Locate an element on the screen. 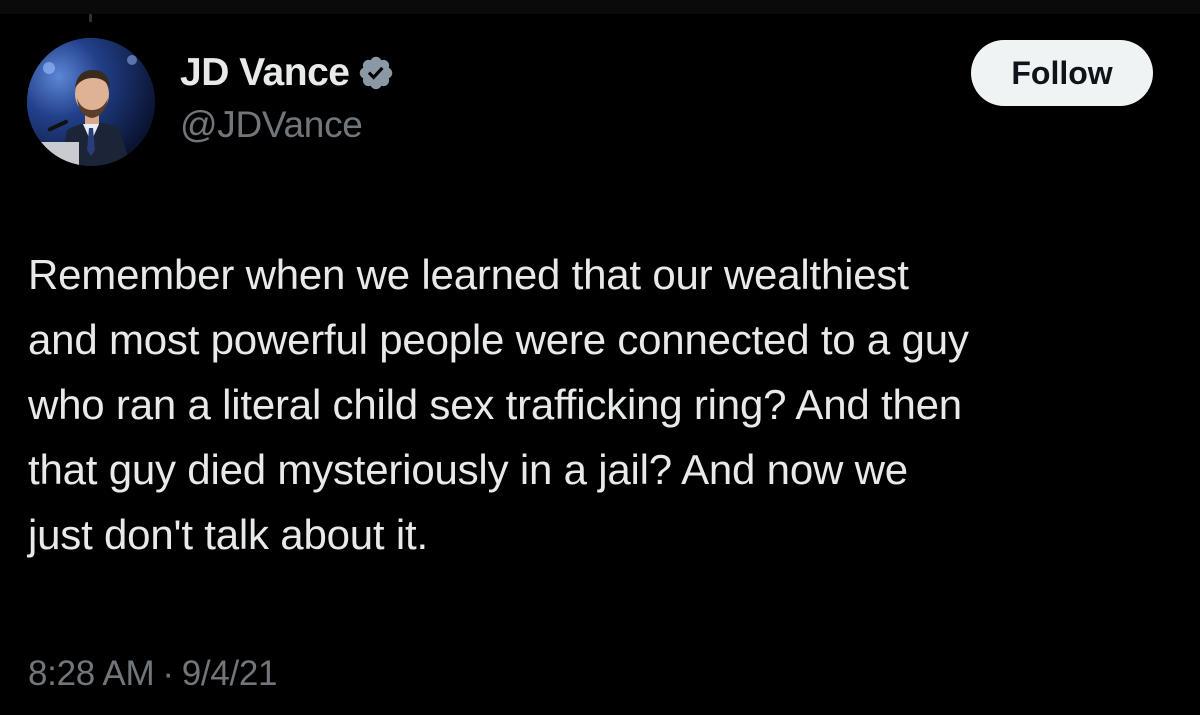 Image resolution: width=1200 pixels, height=715 pixels. top-edge is located at coordinates (600, 7).